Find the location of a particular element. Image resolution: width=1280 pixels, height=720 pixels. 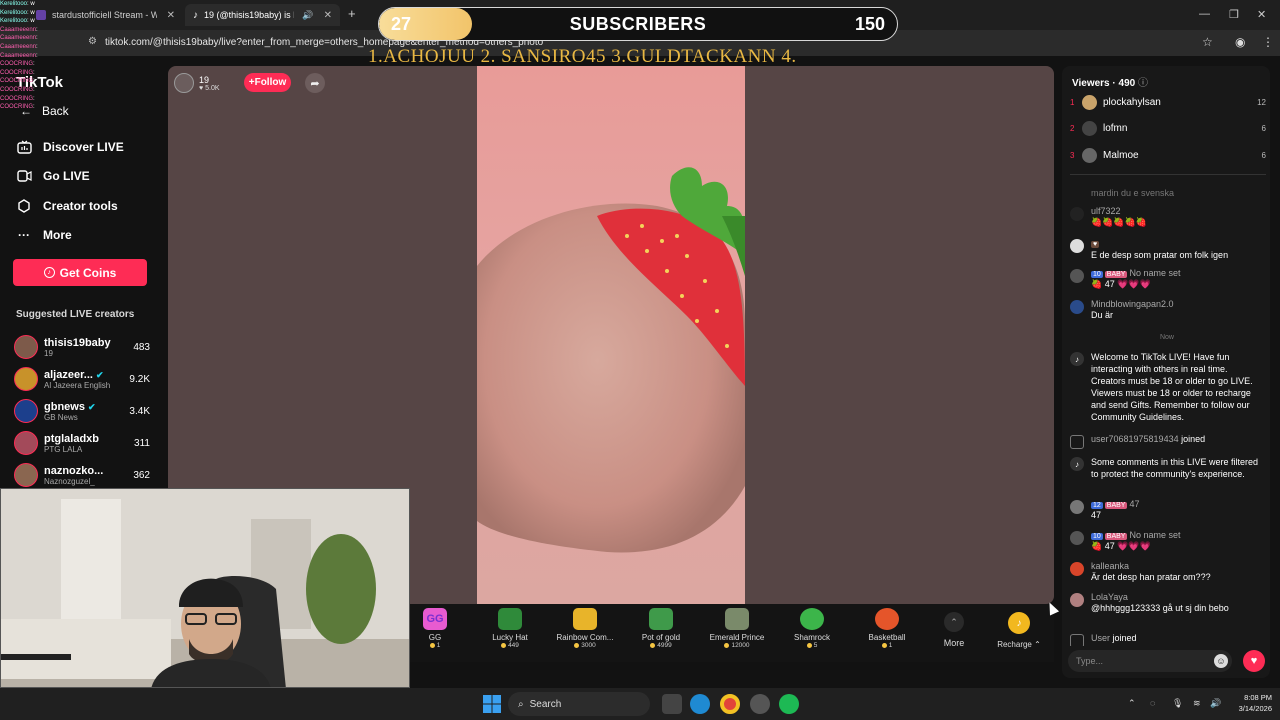

profile-icon: ◉ is located at coordinates (1240, 42).